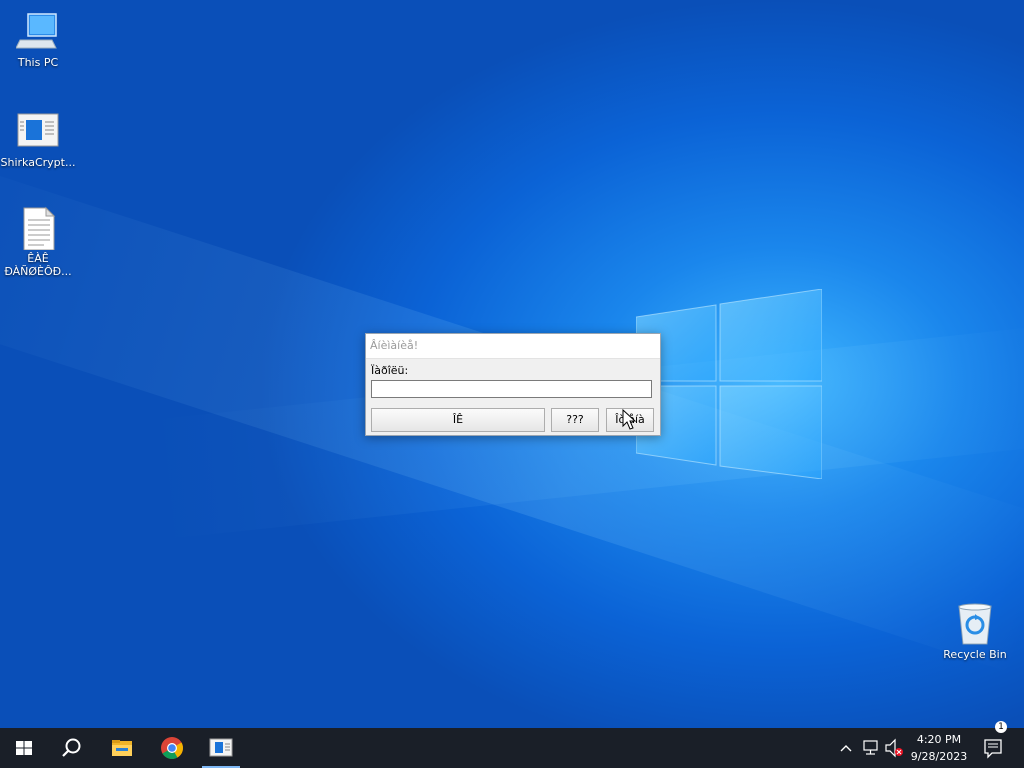  I want to click on chrome-icon, so click(172, 748).